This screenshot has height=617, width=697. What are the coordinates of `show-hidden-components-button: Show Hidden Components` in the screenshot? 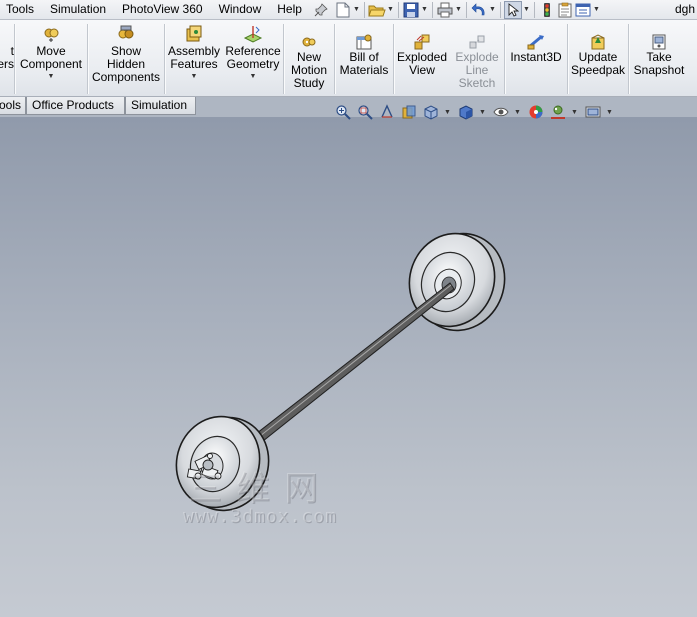 It's located at (126, 58).